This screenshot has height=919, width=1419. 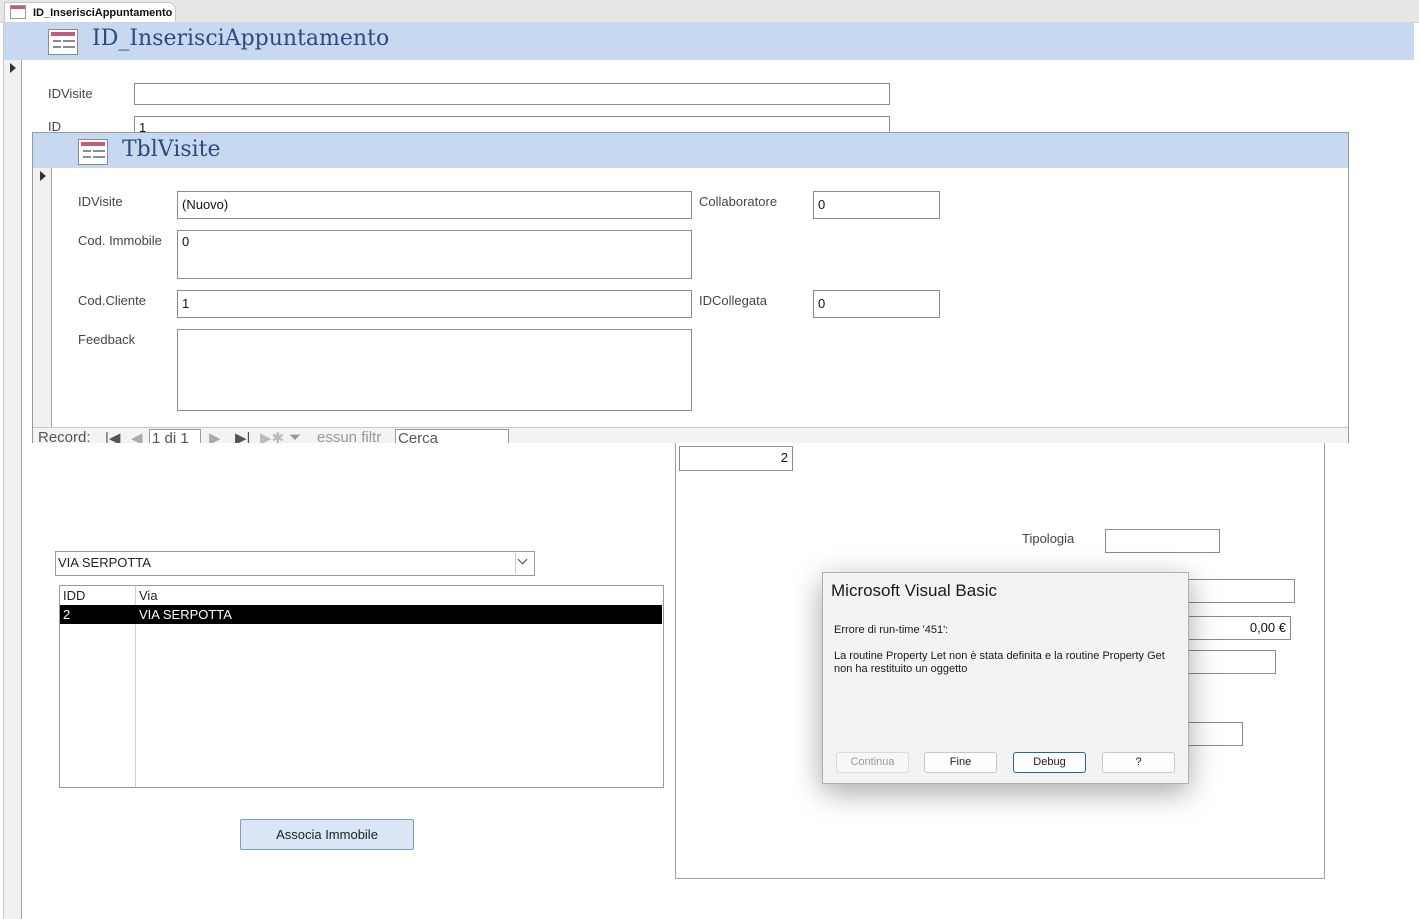 What do you see at coordinates (327, 834) in the screenshot?
I see `associa-immobile-button: Associa Immobile` at bounding box center [327, 834].